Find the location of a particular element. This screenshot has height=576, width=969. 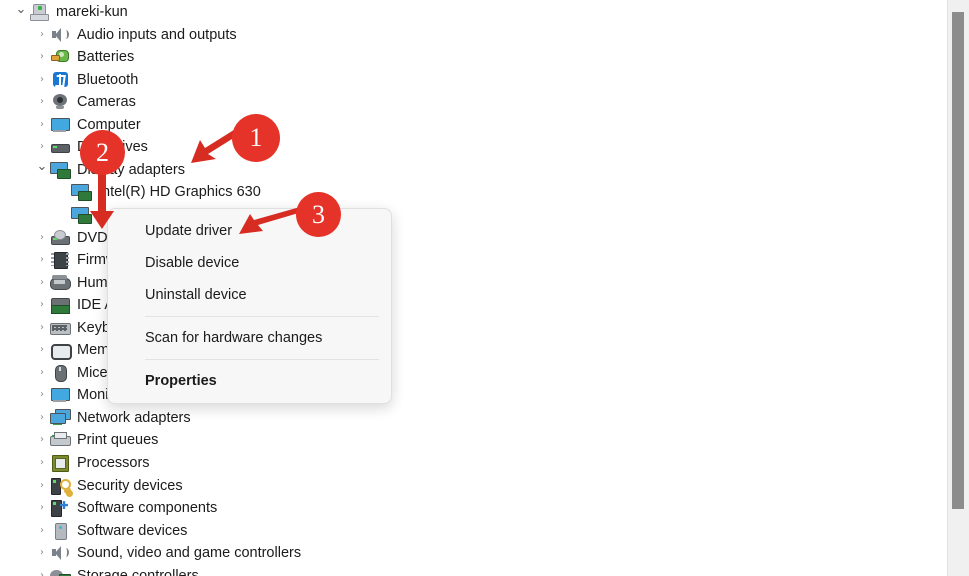

menu-item-label: Disable device is located at coordinates (192, 263).